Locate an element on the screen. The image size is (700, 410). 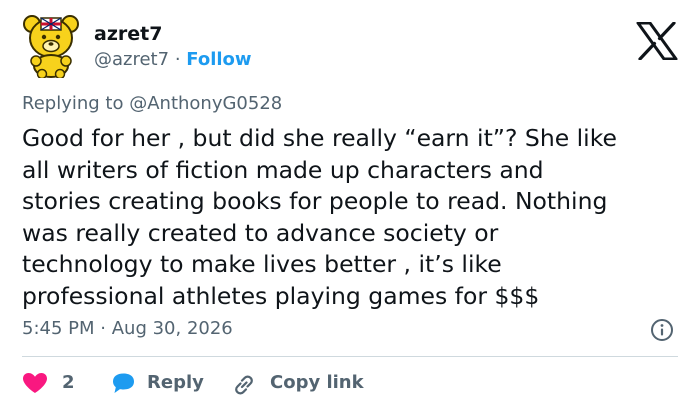
x-logo-icon is located at coordinates (657, 41).